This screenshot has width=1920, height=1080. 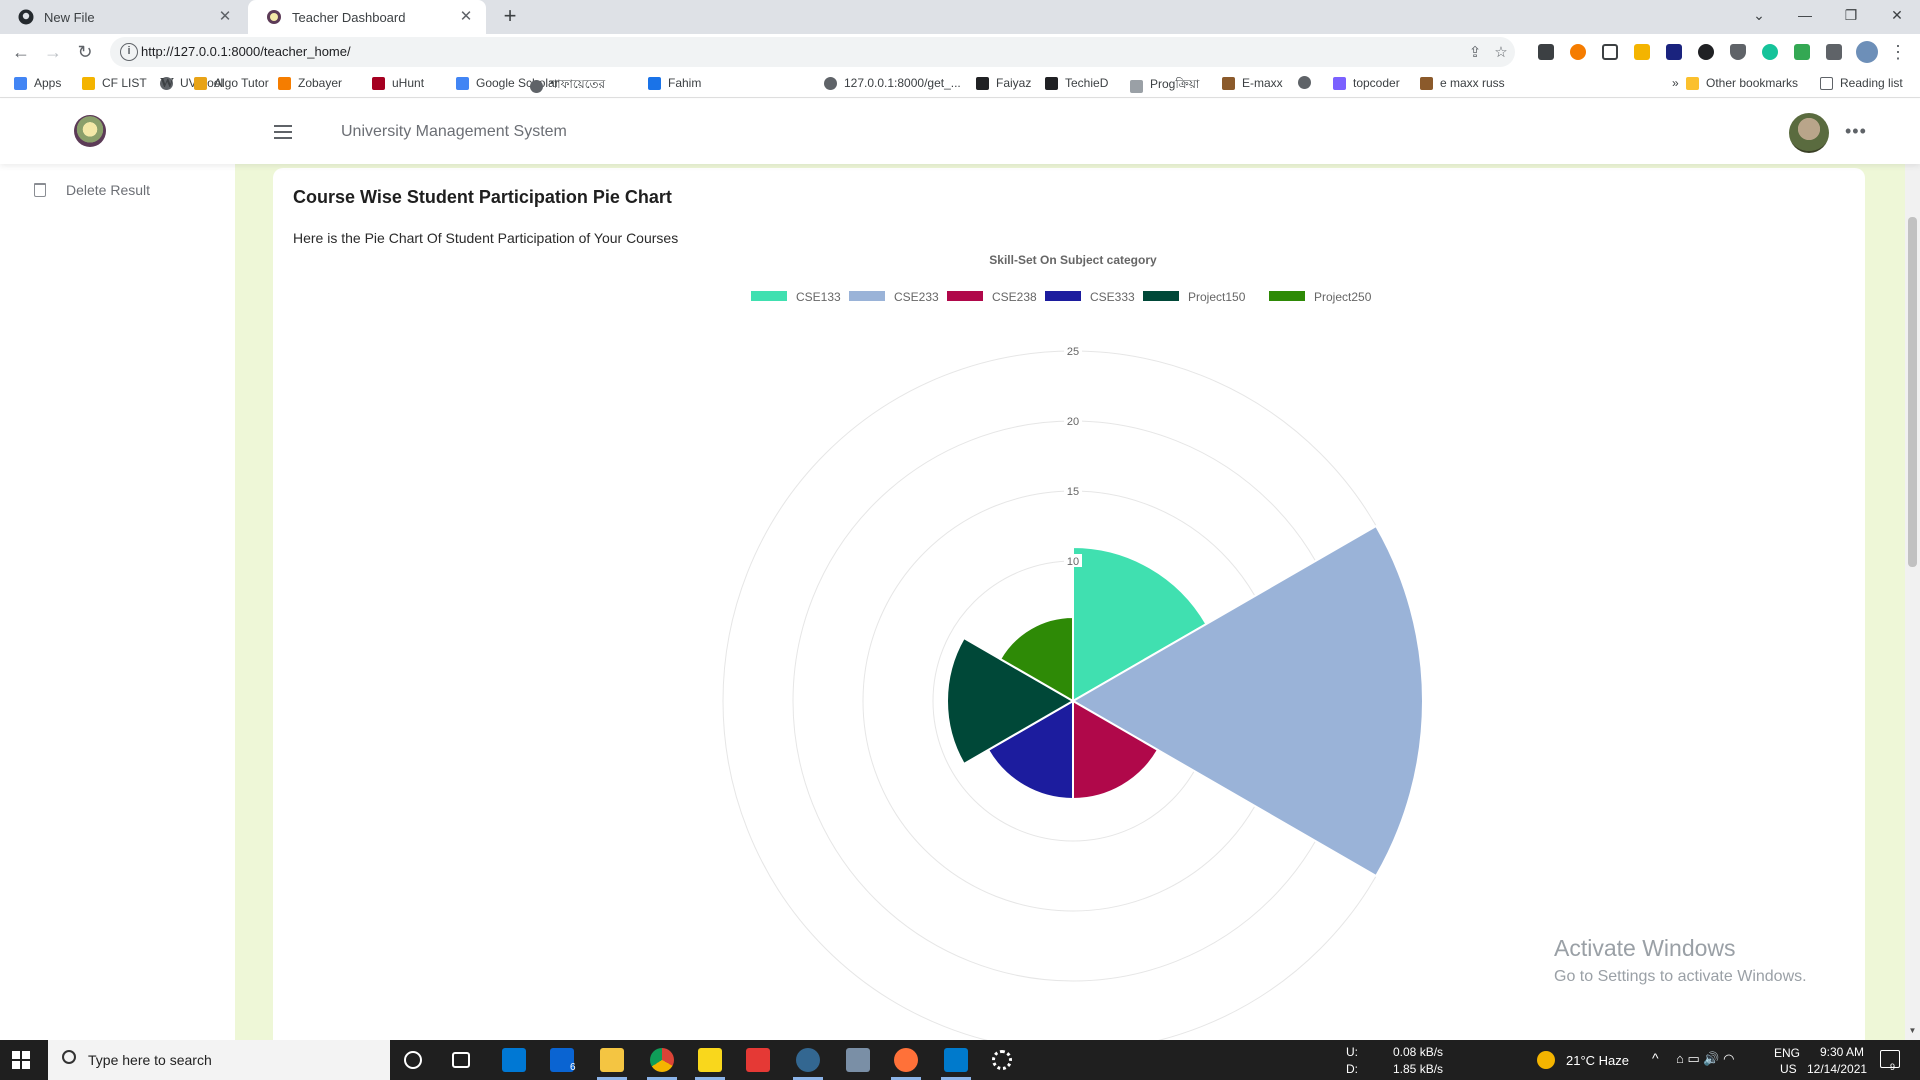 I want to click on url-text: http://127.0.0.1:8000/teacher_home/, so click(x=246, y=51).